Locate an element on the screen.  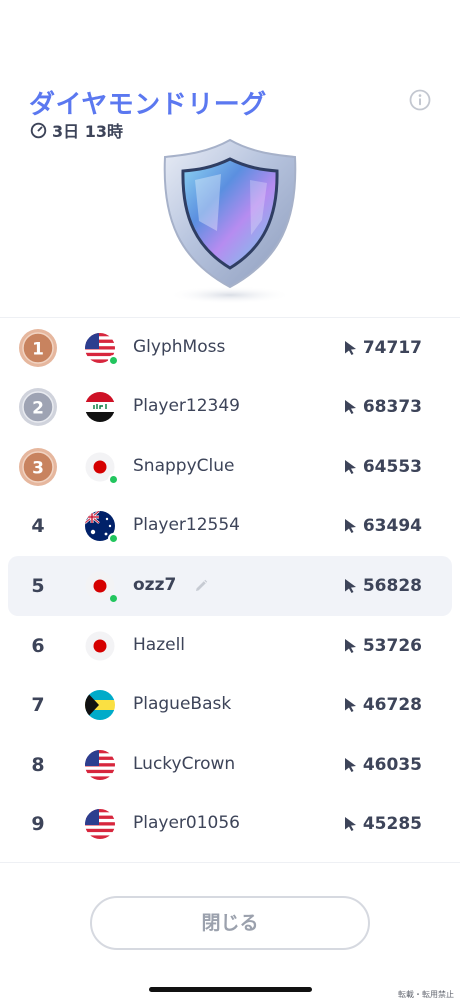
player-name: Player12554 is located at coordinates (186, 525).